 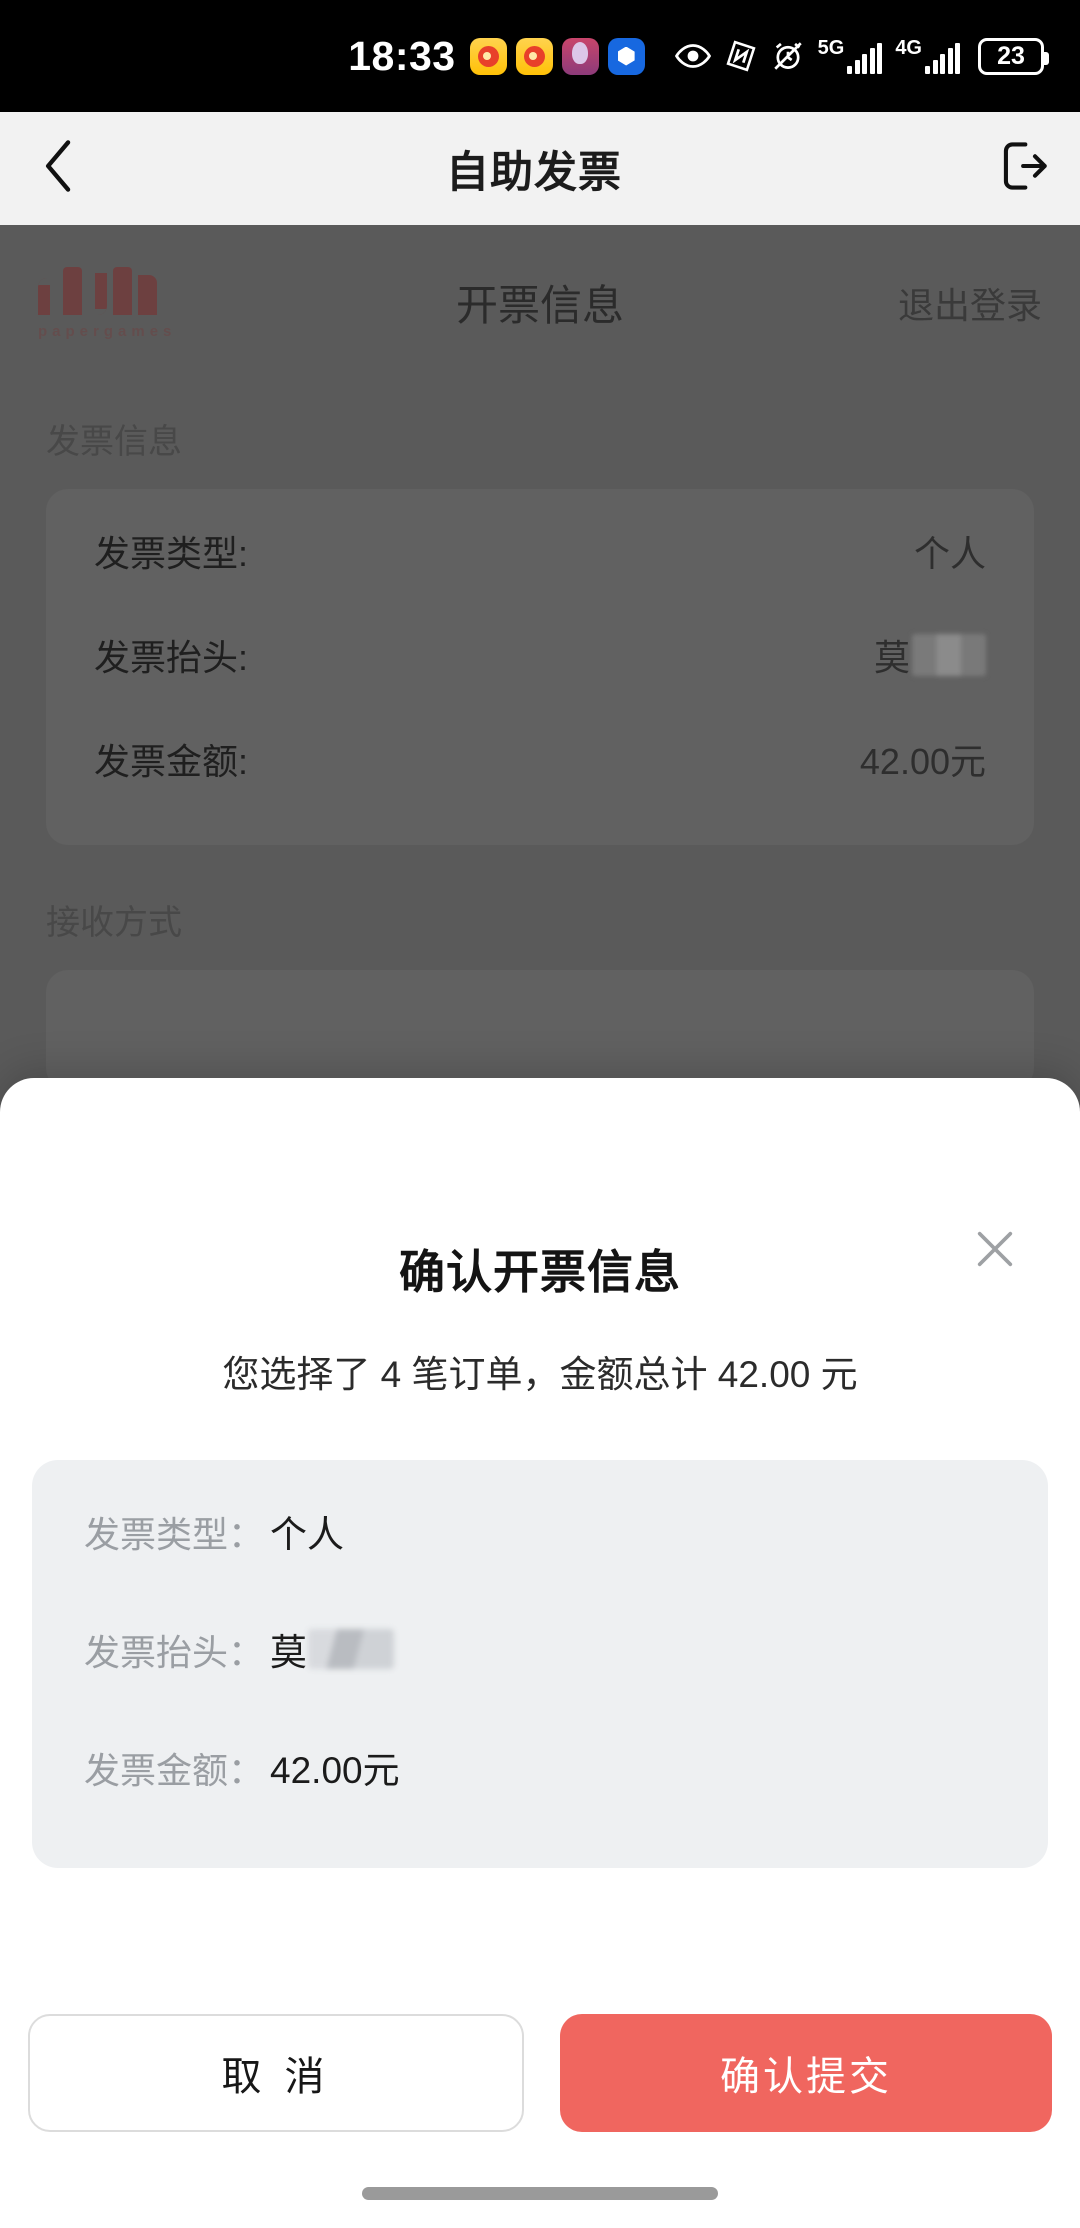 What do you see at coordinates (171, 761) in the screenshot?
I see `row-label: 发票金额:` at bounding box center [171, 761].